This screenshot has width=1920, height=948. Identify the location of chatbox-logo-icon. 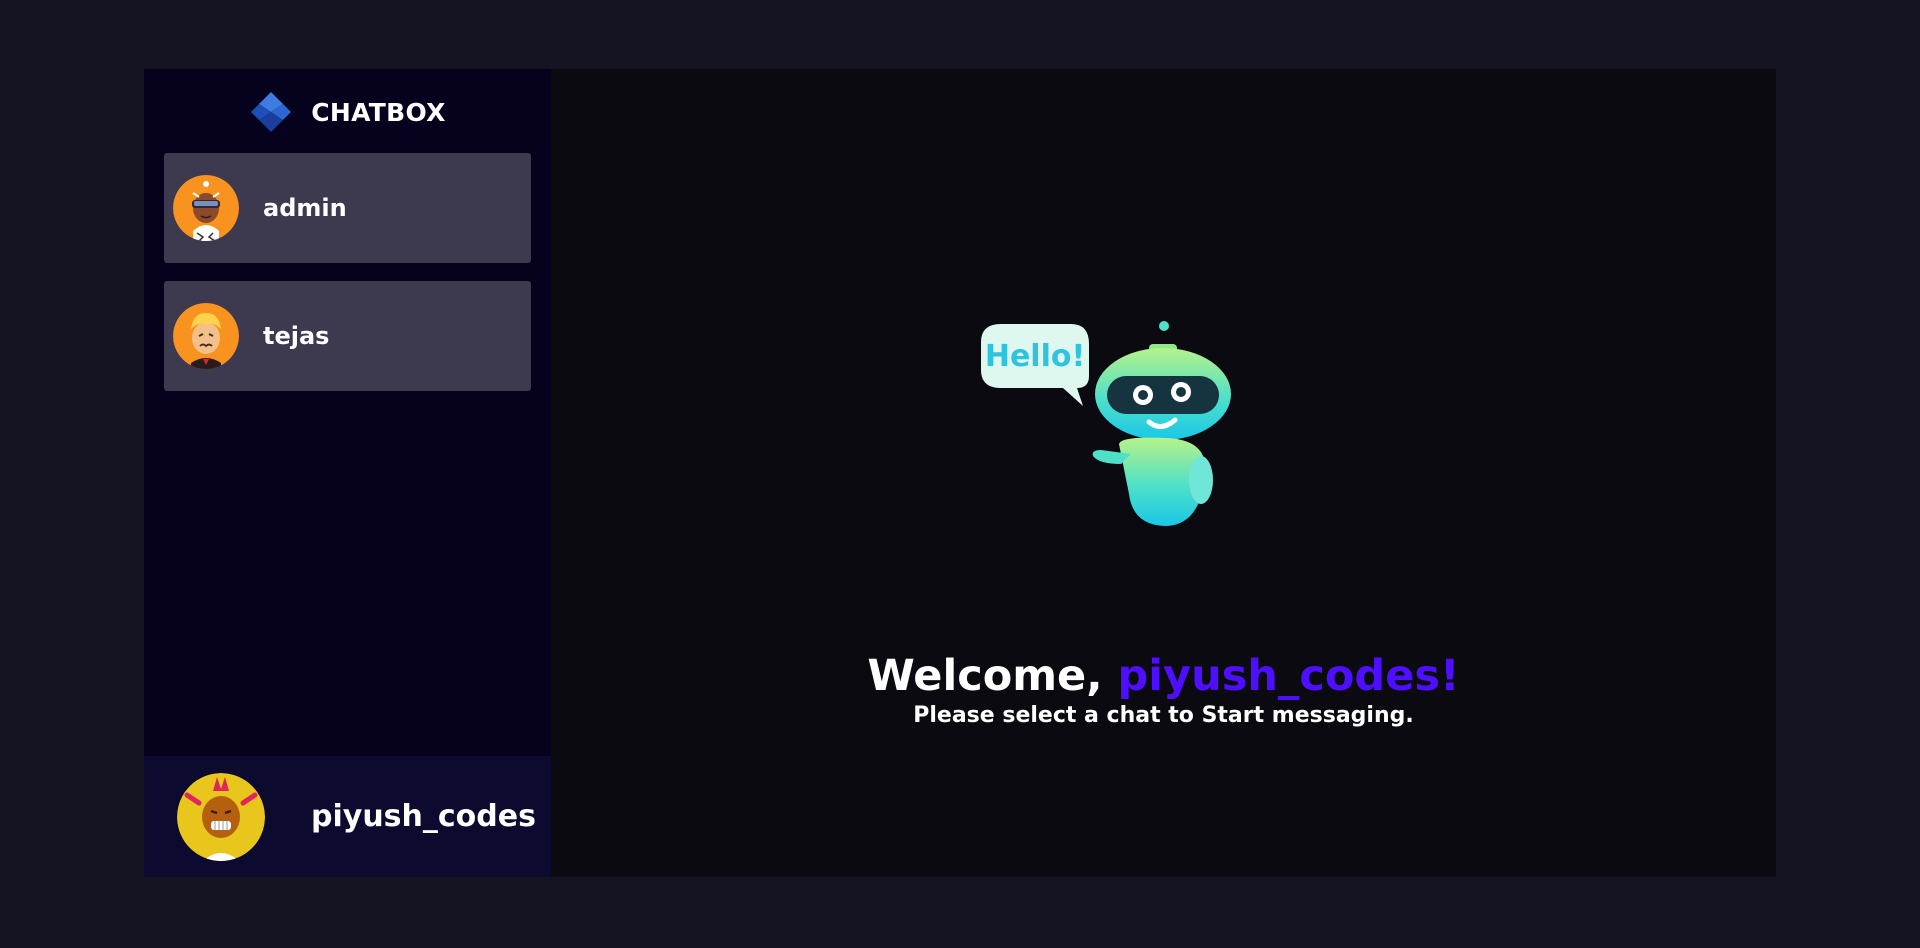
(271, 112).